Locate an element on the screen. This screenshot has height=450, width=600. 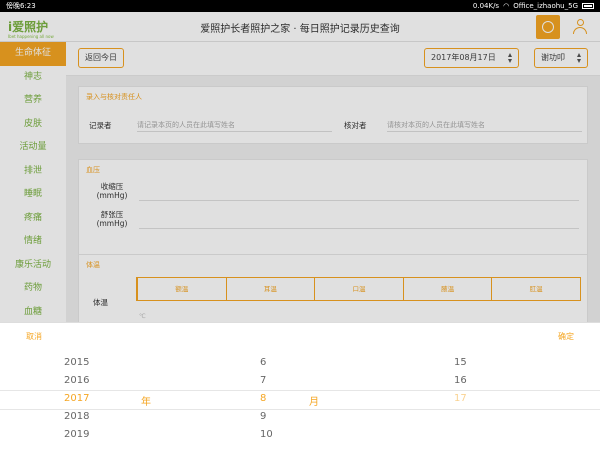
year-option: 2018 is located at coordinates (76, 416).